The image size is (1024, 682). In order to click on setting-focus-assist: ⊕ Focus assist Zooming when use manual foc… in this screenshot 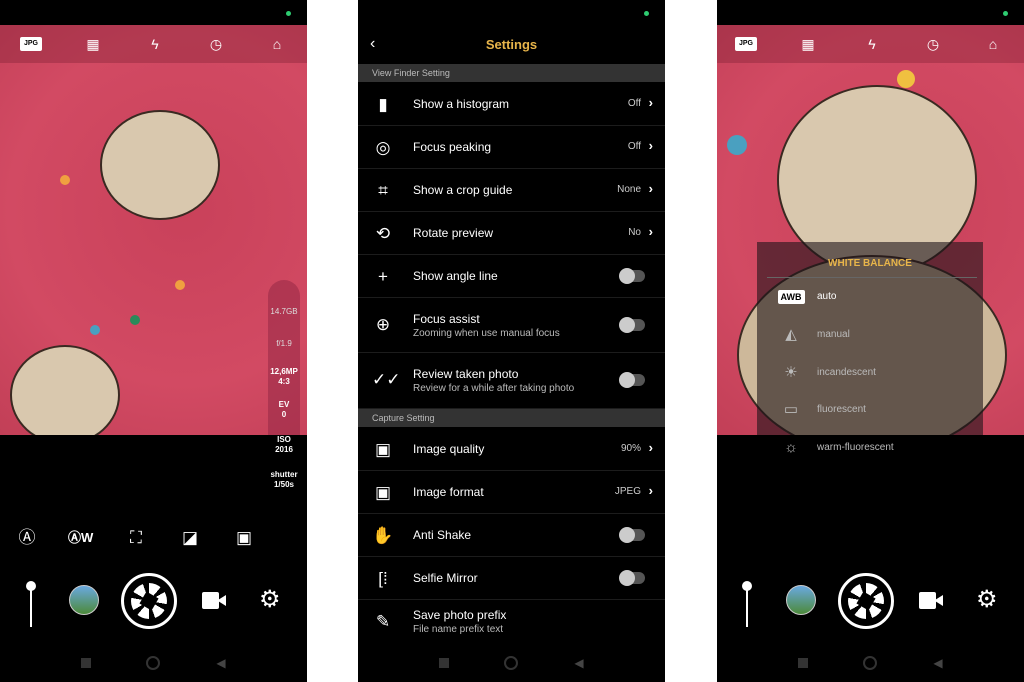, I will do `click(511, 325)`.